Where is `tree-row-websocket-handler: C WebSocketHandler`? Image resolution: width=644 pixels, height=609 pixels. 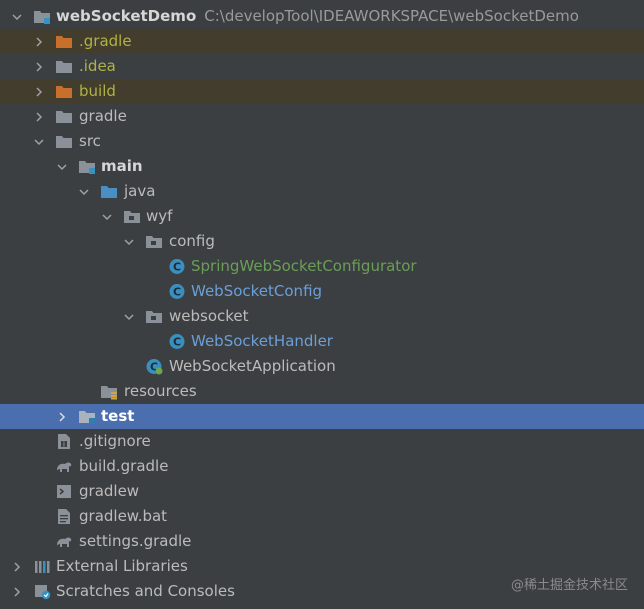
tree-row-websocket-handler: C WebSocketHandler is located at coordinates (322, 341).